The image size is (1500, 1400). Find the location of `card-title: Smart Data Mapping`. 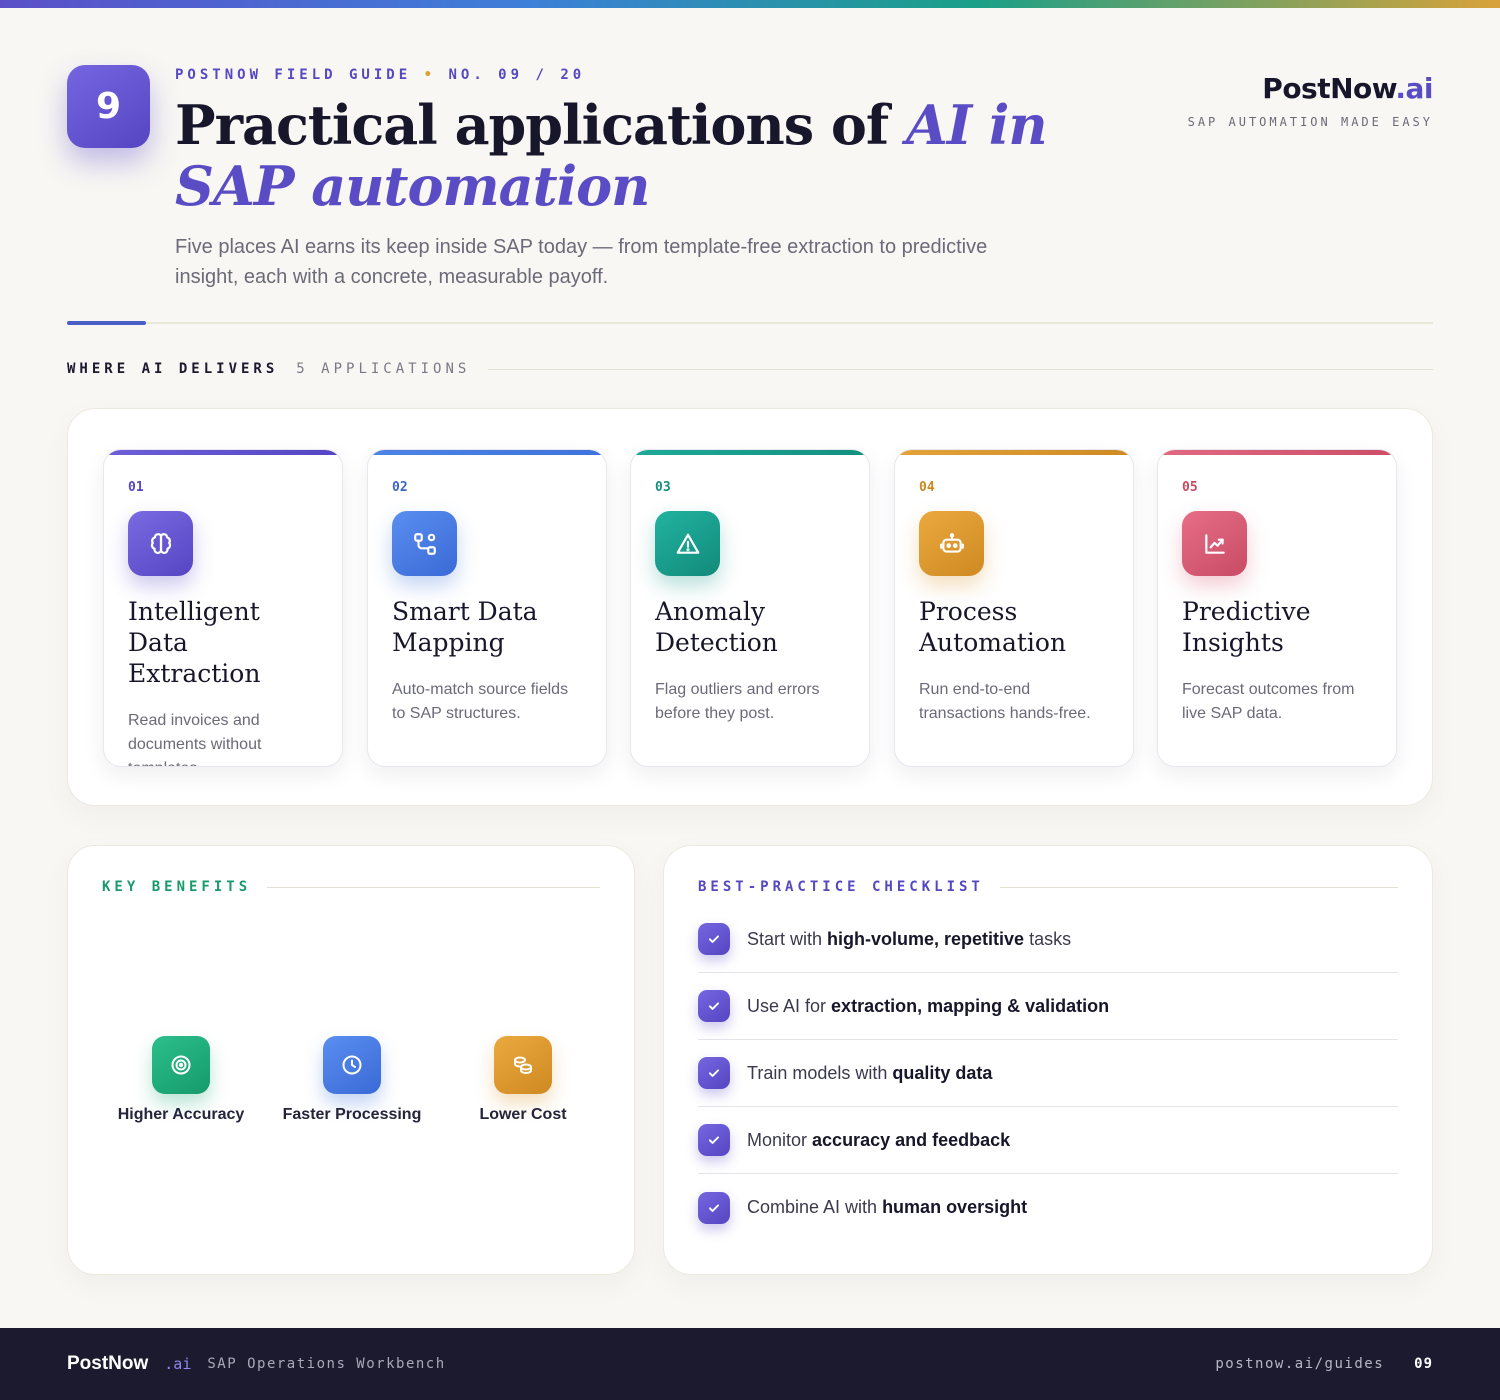

card-title: Smart Data Mapping is located at coordinates (465, 627).